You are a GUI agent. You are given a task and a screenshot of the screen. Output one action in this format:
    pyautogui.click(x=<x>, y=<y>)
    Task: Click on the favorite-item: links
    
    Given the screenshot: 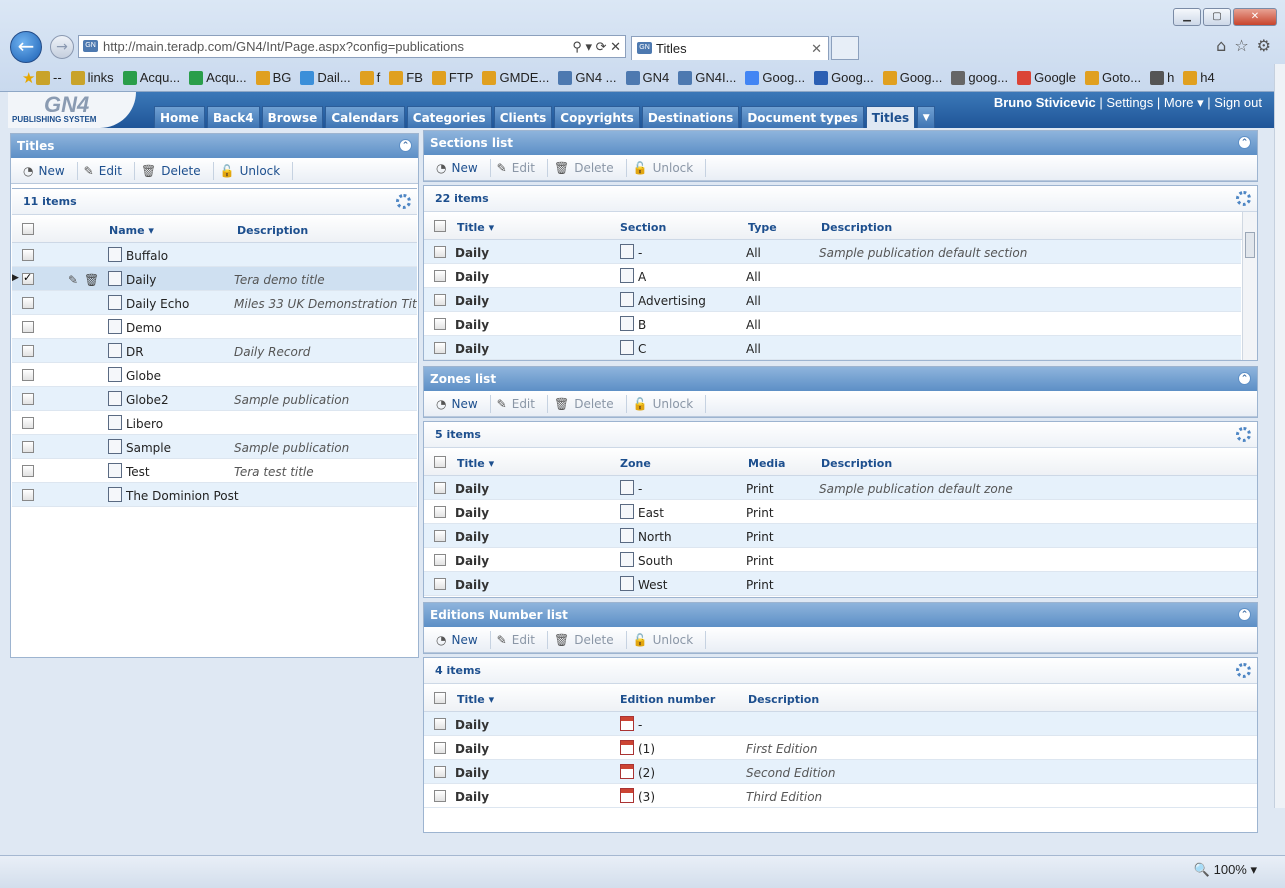 What is the action you would take?
    pyautogui.click(x=92, y=77)
    